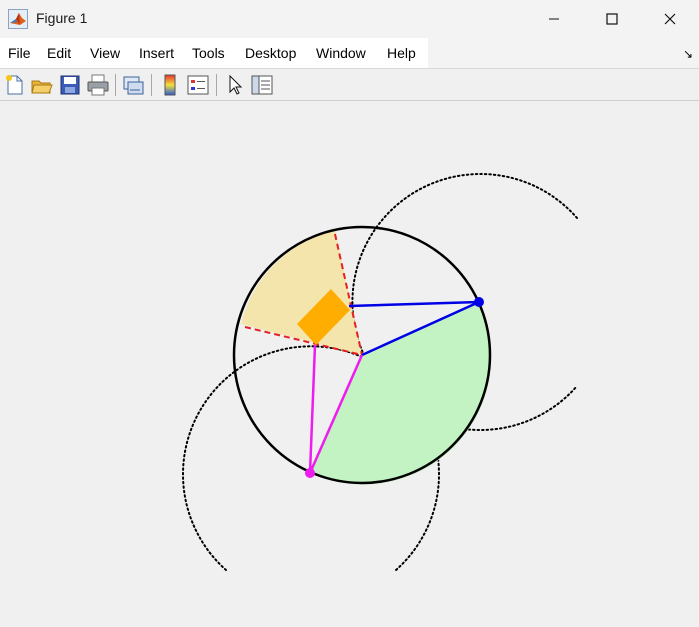 Image resolution: width=699 pixels, height=627 pixels. What do you see at coordinates (401, 53) in the screenshot?
I see `menu-help: Help` at bounding box center [401, 53].